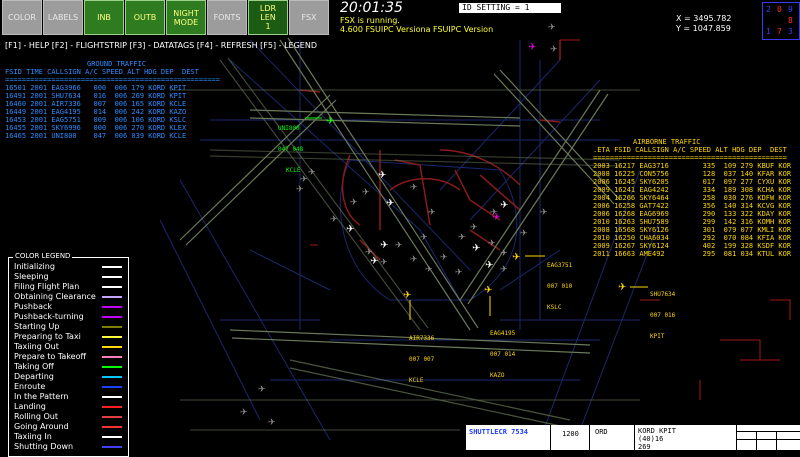  Describe the element at coordinates (36, 416) in the screenshot. I see `legend-item-label: Rolling Out` at that location.